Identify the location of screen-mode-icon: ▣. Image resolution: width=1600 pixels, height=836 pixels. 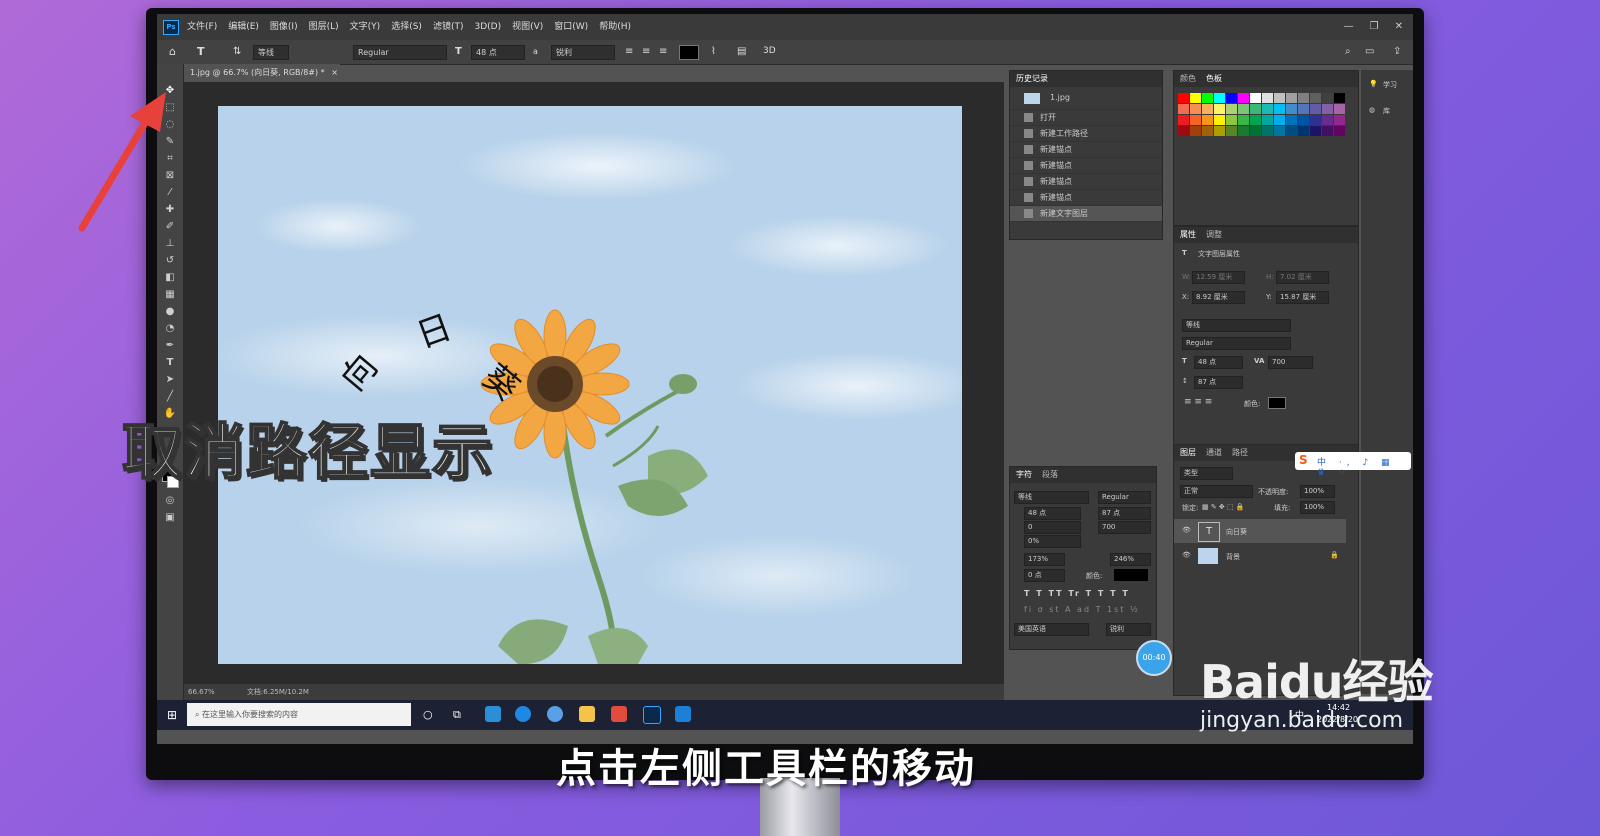
(170, 518).